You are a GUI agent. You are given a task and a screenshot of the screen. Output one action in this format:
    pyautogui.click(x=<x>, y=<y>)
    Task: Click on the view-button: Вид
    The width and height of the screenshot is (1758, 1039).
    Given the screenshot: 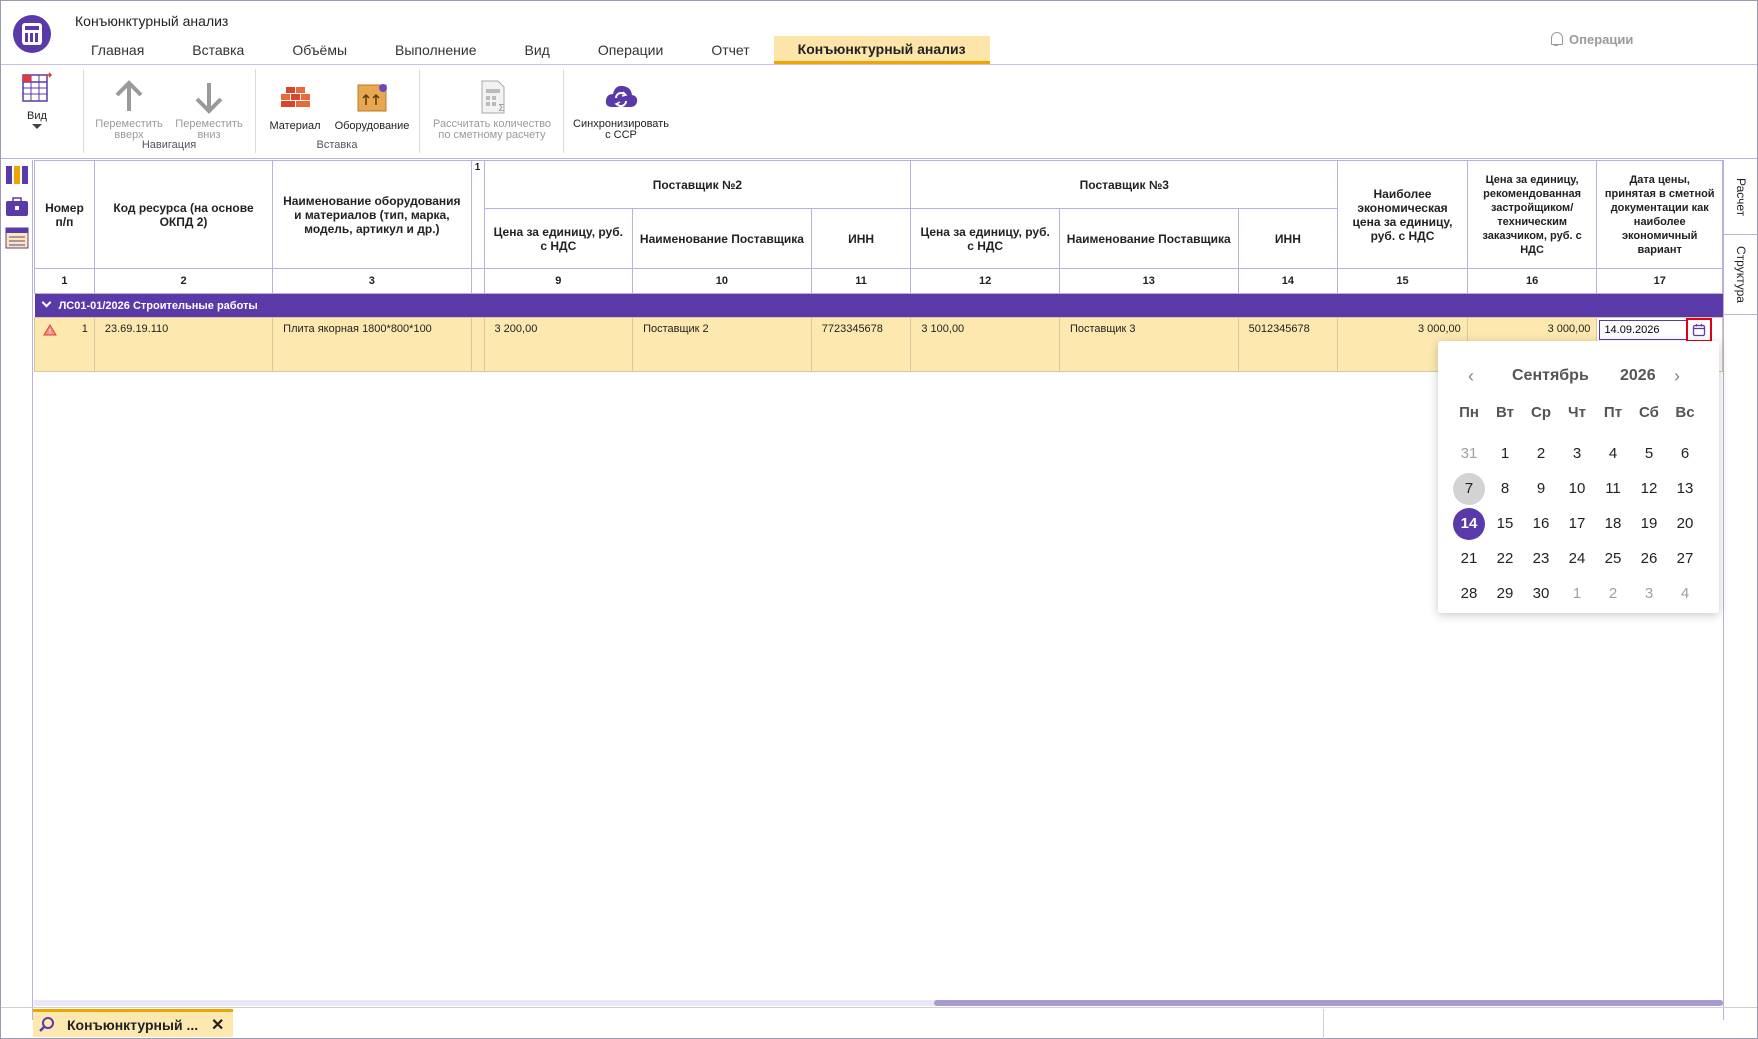 What is the action you would take?
    pyautogui.click(x=37, y=100)
    